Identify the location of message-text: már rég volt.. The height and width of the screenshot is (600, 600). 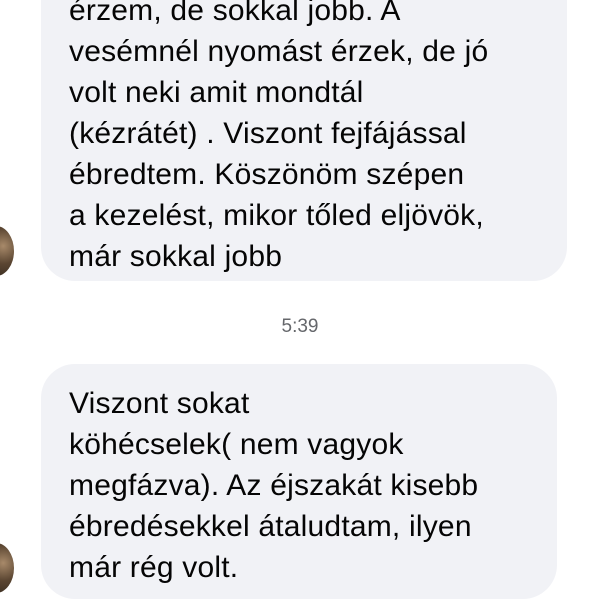
(154, 567).